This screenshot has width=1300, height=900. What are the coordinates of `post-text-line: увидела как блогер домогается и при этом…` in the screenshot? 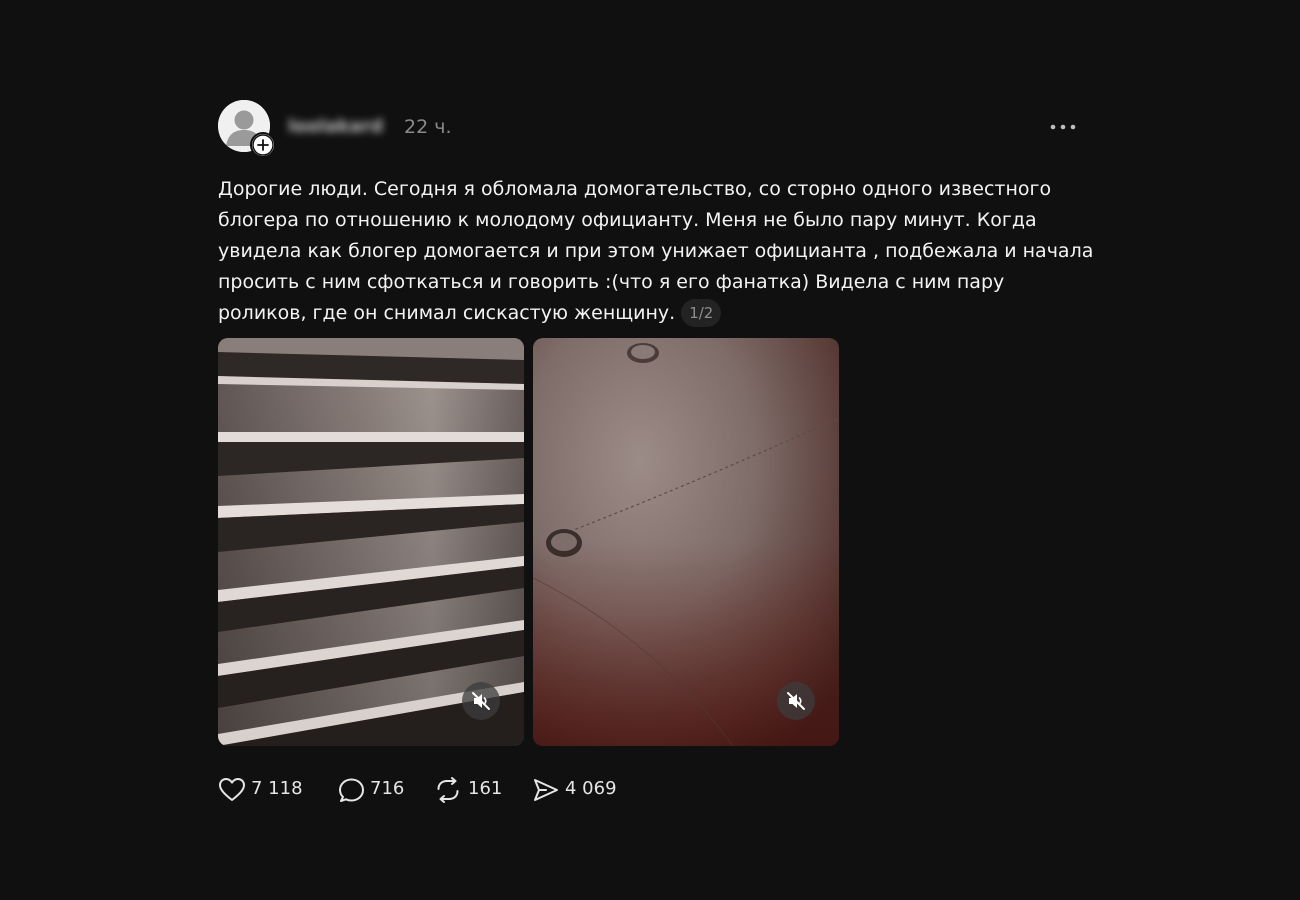 It's located at (656, 251).